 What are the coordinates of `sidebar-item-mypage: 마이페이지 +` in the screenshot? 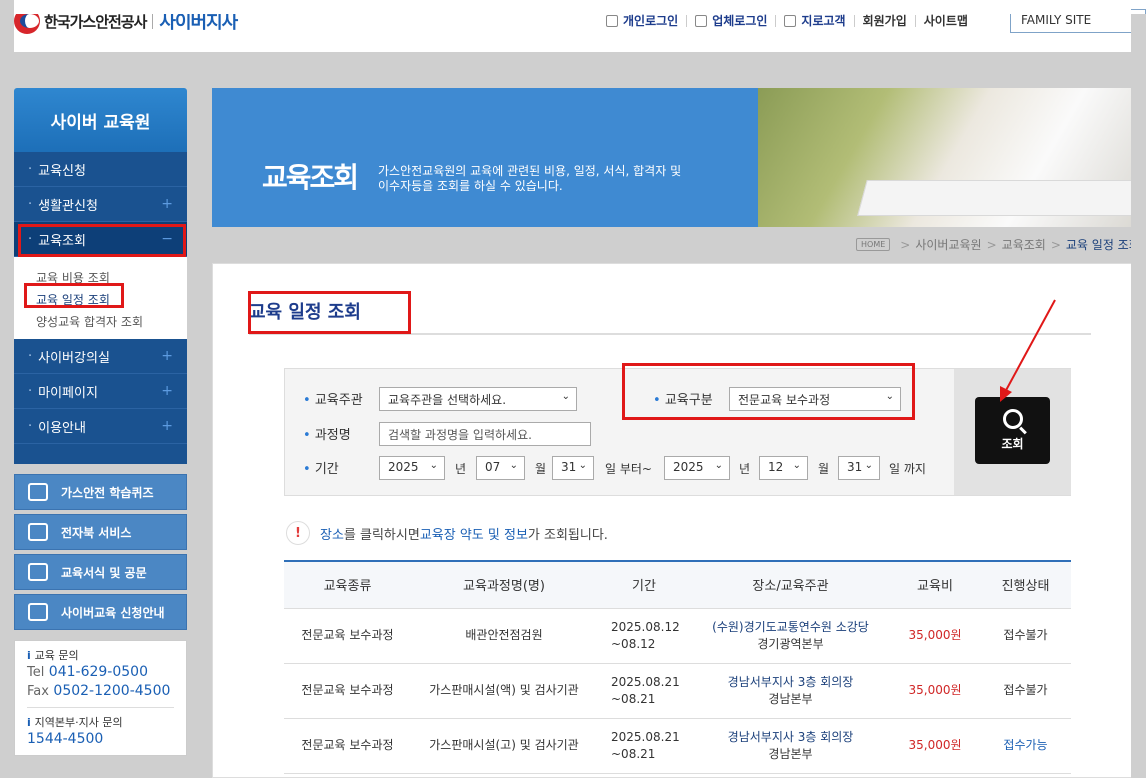 It's located at (100, 391).